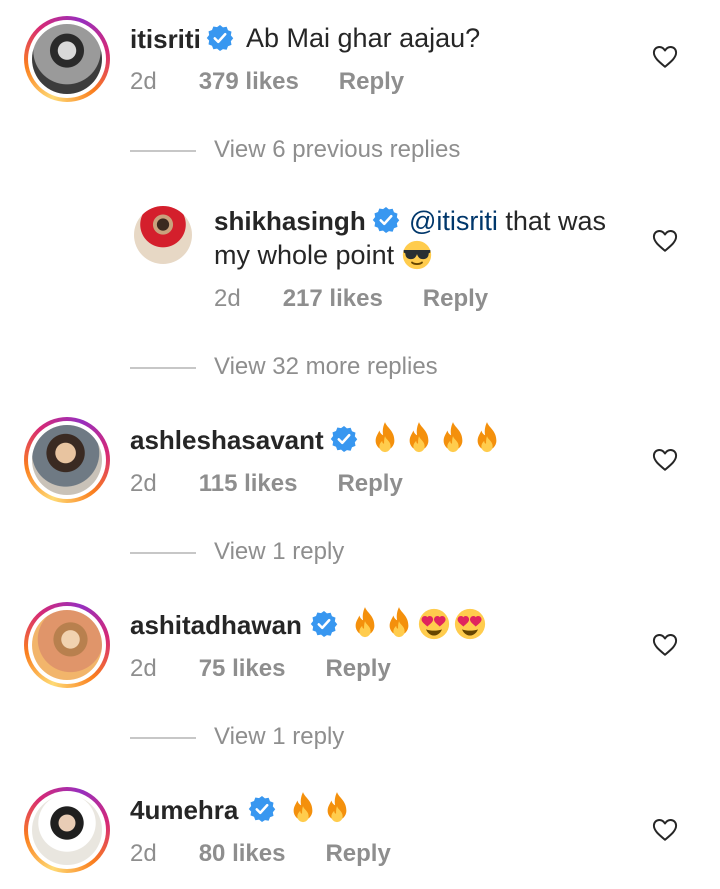  What do you see at coordinates (337, 149) in the screenshot?
I see `view-replies-label: View 6 previous replies` at bounding box center [337, 149].